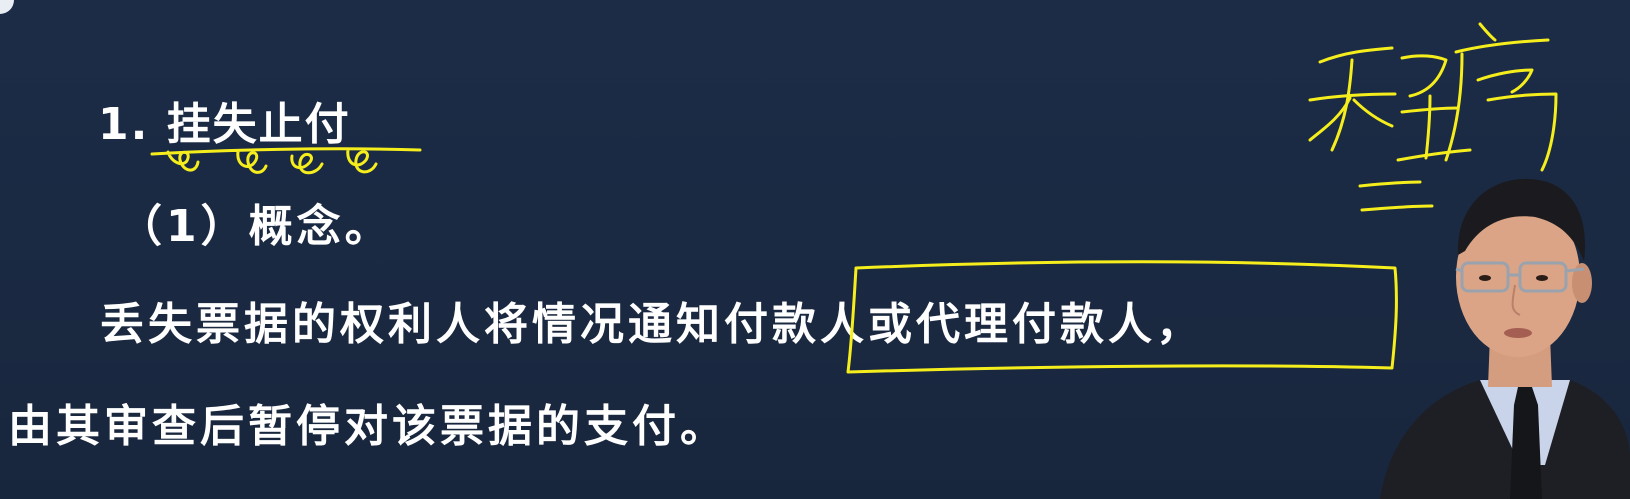 The image size is (1630, 499). I want to click on highlight-box, so click(1122, 317).